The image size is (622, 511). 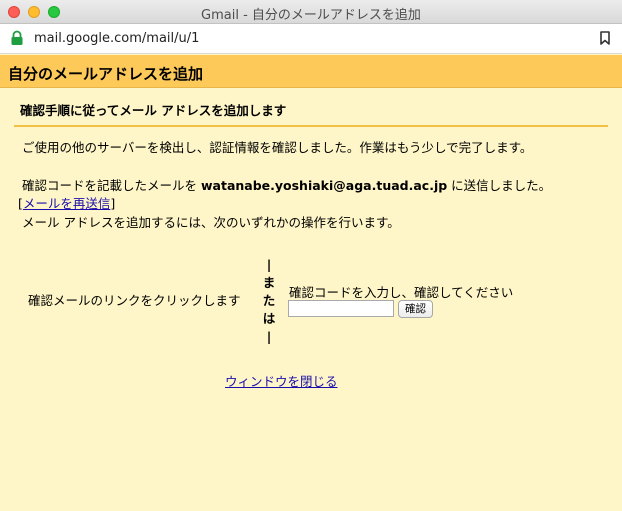 What do you see at coordinates (499, 185) in the screenshot?
I see `sent-suffix: に送信しました。` at bounding box center [499, 185].